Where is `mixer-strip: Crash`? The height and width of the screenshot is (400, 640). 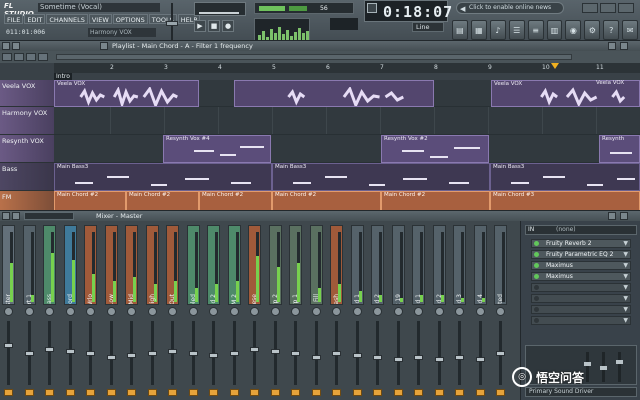 mixer-strip: Crash is located at coordinates (336, 312).